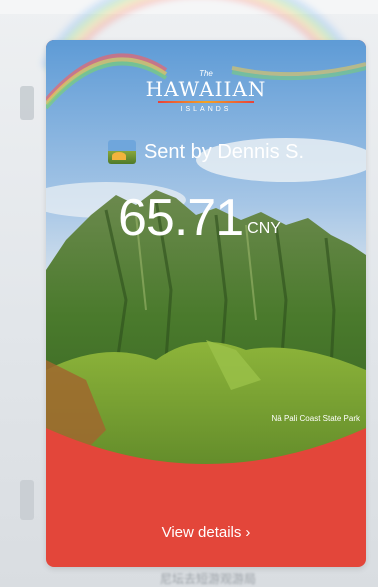  Describe the element at coordinates (206, 102) in the screenshot. I see `brand-underline` at that location.